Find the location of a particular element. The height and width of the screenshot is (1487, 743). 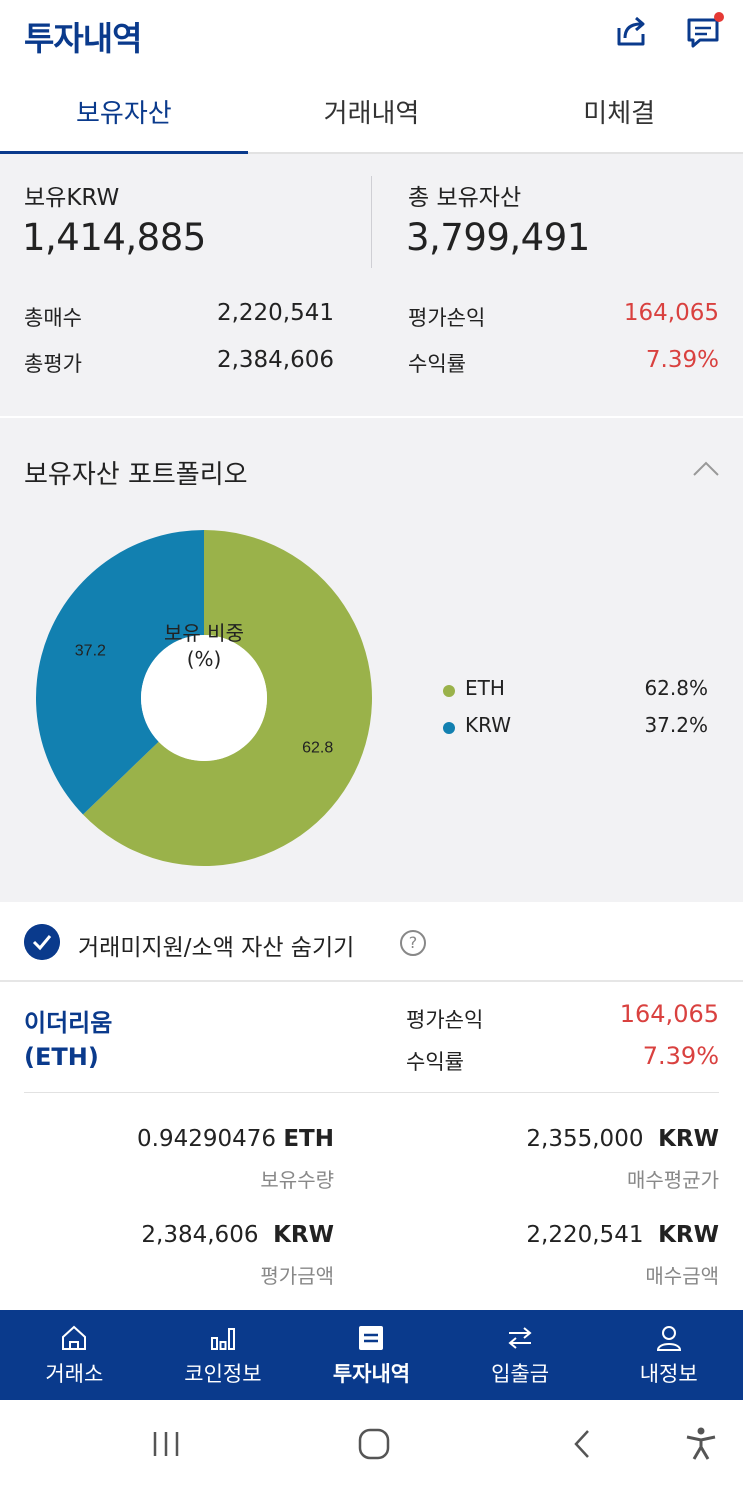

tab-history: 거래내역 is located at coordinates (372, 116).